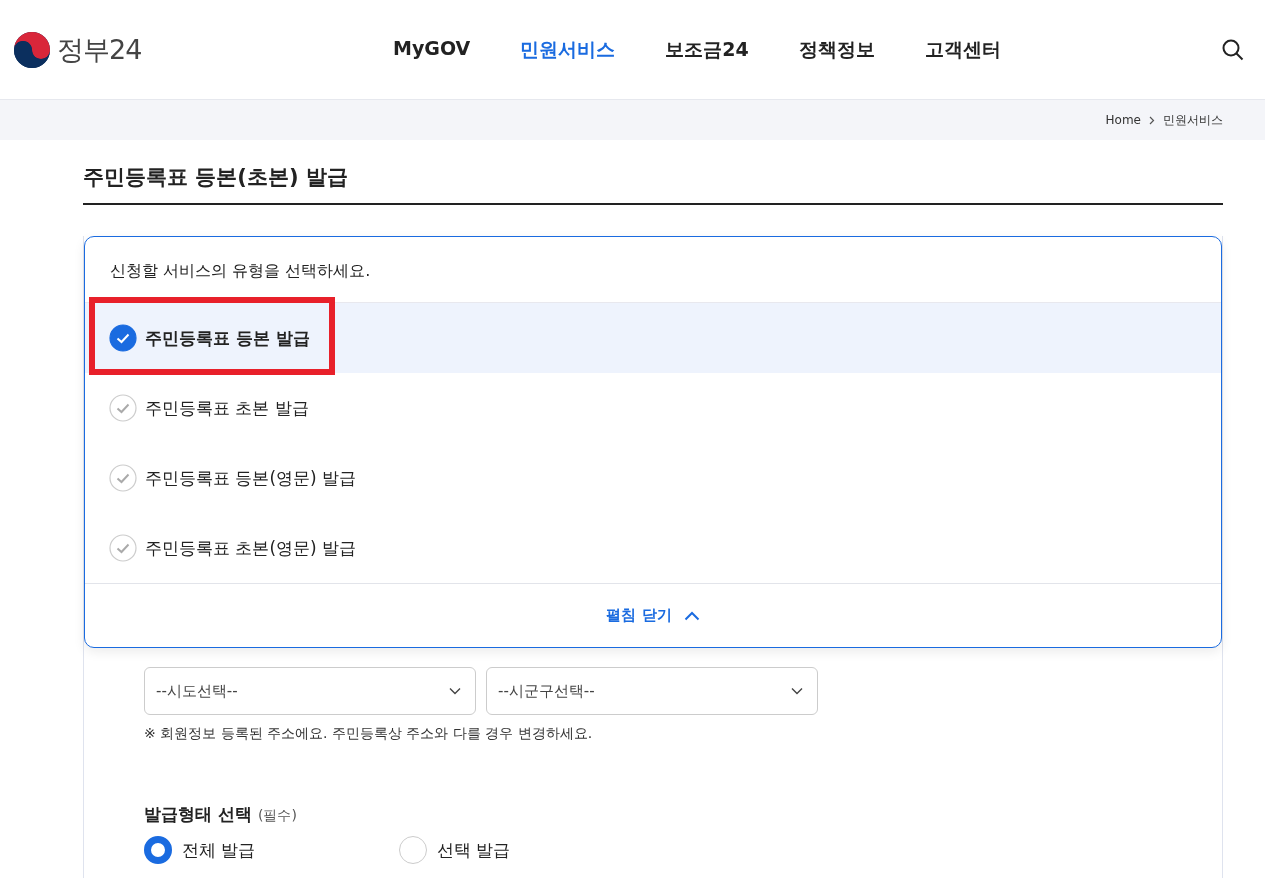 The width and height of the screenshot is (1265, 878). What do you see at coordinates (707, 49) in the screenshot?
I see `nav-link: 보조금24` at bounding box center [707, 49].